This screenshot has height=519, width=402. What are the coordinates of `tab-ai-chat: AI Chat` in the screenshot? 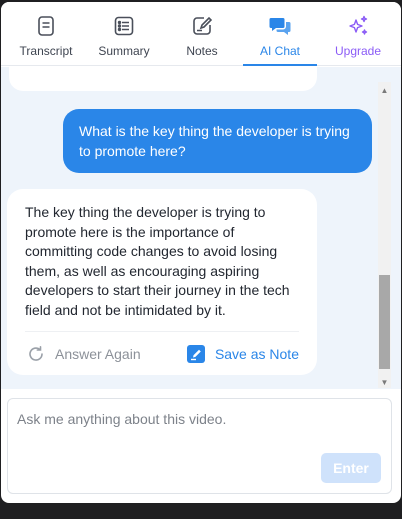 It's located at (280, 34).